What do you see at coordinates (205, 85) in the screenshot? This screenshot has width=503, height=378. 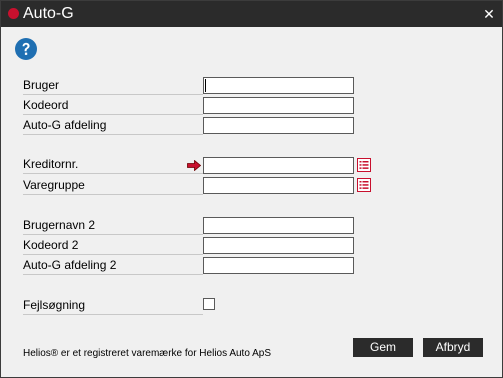 I see `text-cursor` at bounding box center [205, 85].